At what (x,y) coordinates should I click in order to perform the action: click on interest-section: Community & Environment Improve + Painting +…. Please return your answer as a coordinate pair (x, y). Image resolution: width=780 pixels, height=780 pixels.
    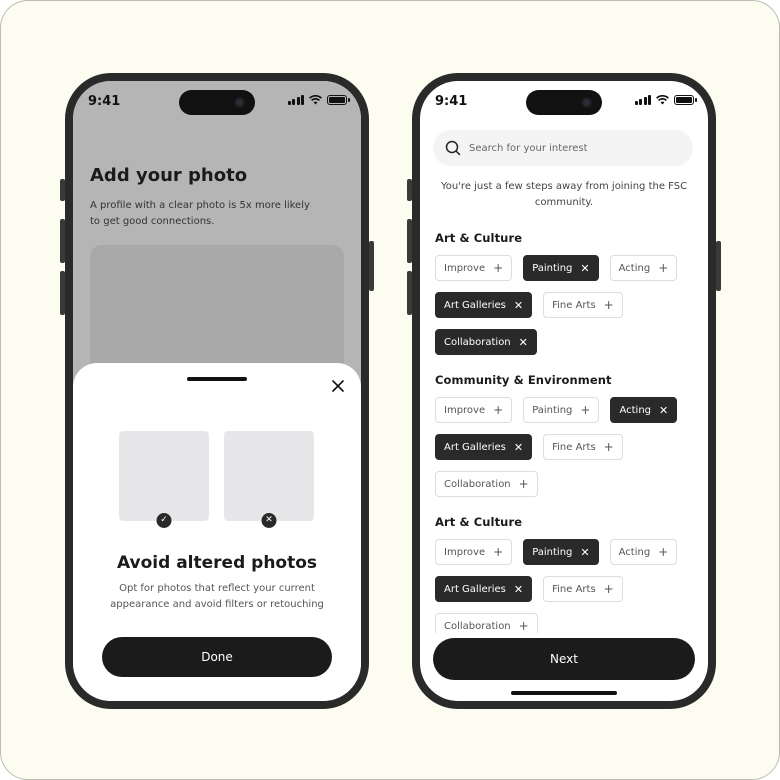
    Looking at the image, I should click on (564, 435).